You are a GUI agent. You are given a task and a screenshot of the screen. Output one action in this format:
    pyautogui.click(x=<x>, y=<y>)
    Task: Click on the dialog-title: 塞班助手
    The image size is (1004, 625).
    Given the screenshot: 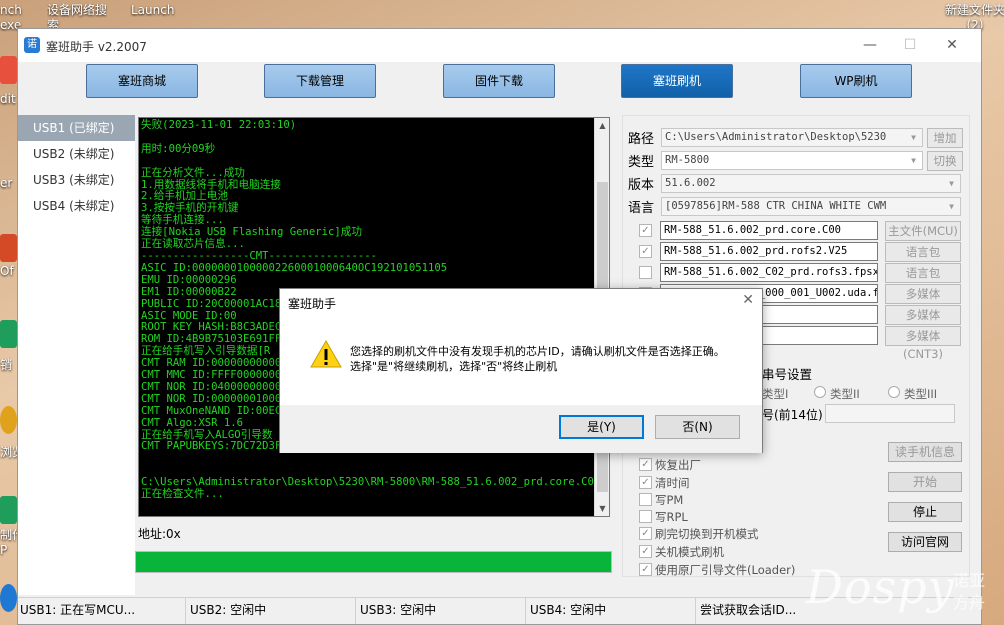 What is the action you would take?
    pyautogui.click(x=312, y=304)
    